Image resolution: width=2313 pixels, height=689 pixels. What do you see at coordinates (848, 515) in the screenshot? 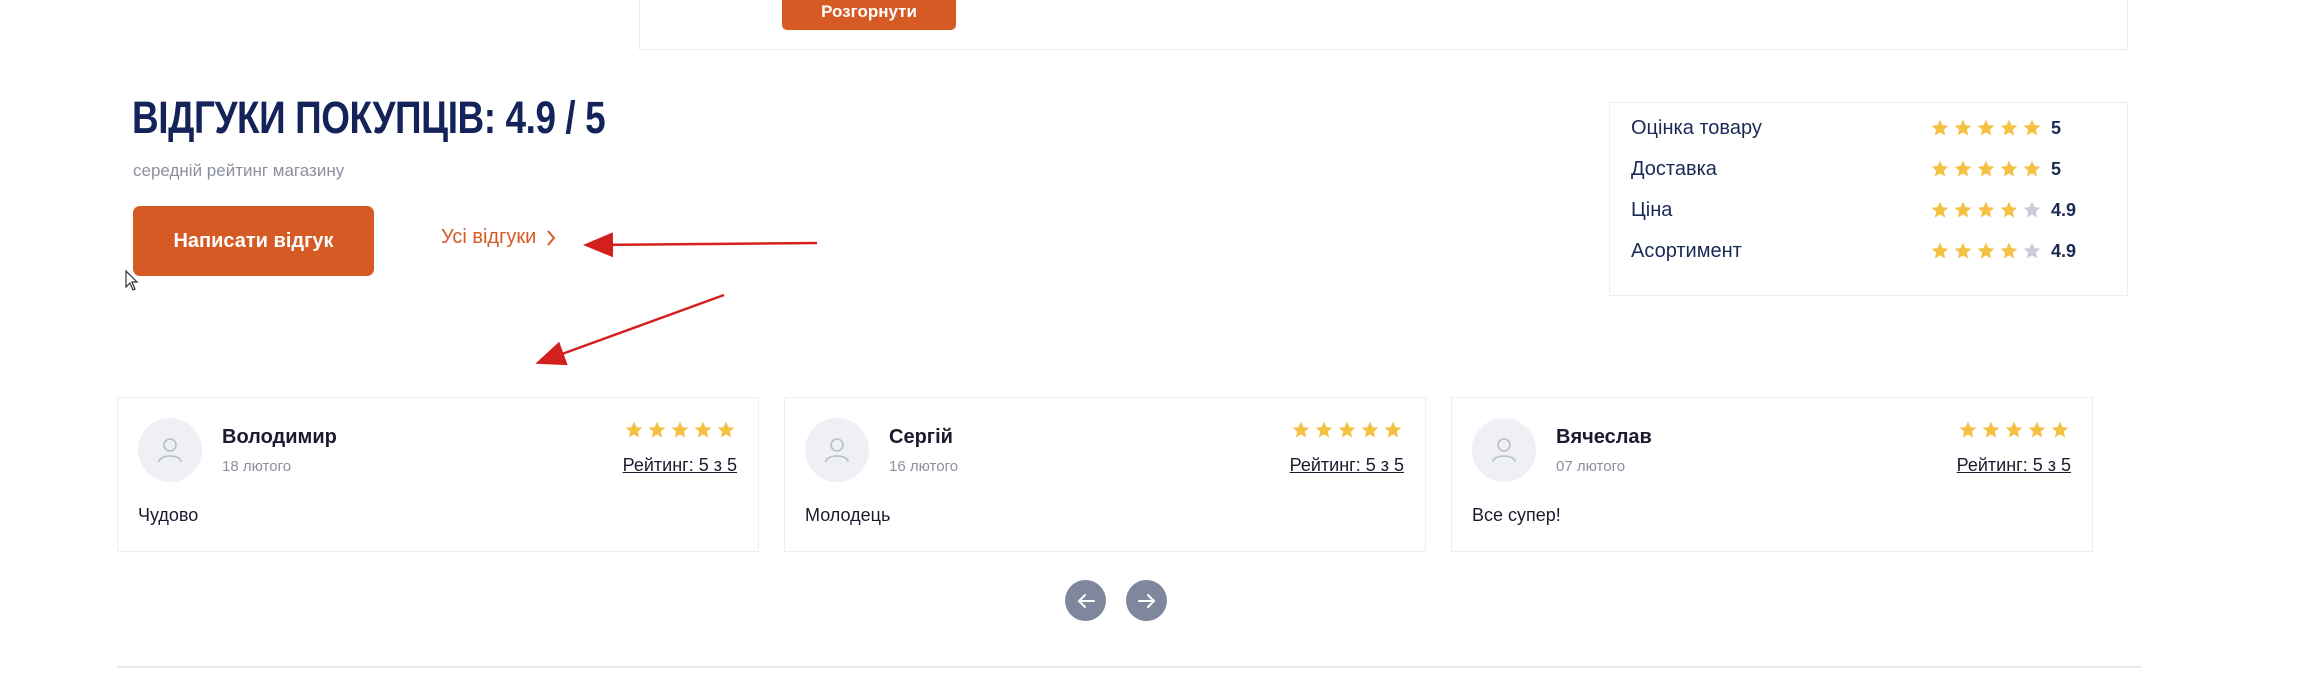
I see `review-text: Молодець` at bounding box center [848, 515].